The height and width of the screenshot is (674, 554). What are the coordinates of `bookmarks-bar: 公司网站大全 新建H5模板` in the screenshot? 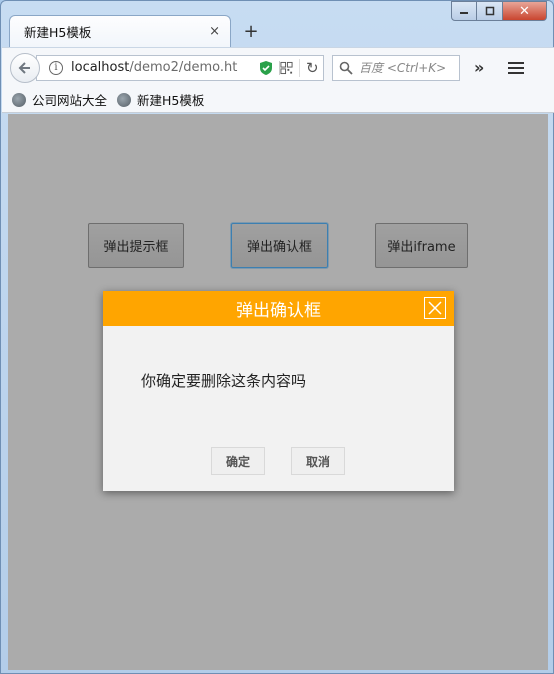 It's located at (278, 100).